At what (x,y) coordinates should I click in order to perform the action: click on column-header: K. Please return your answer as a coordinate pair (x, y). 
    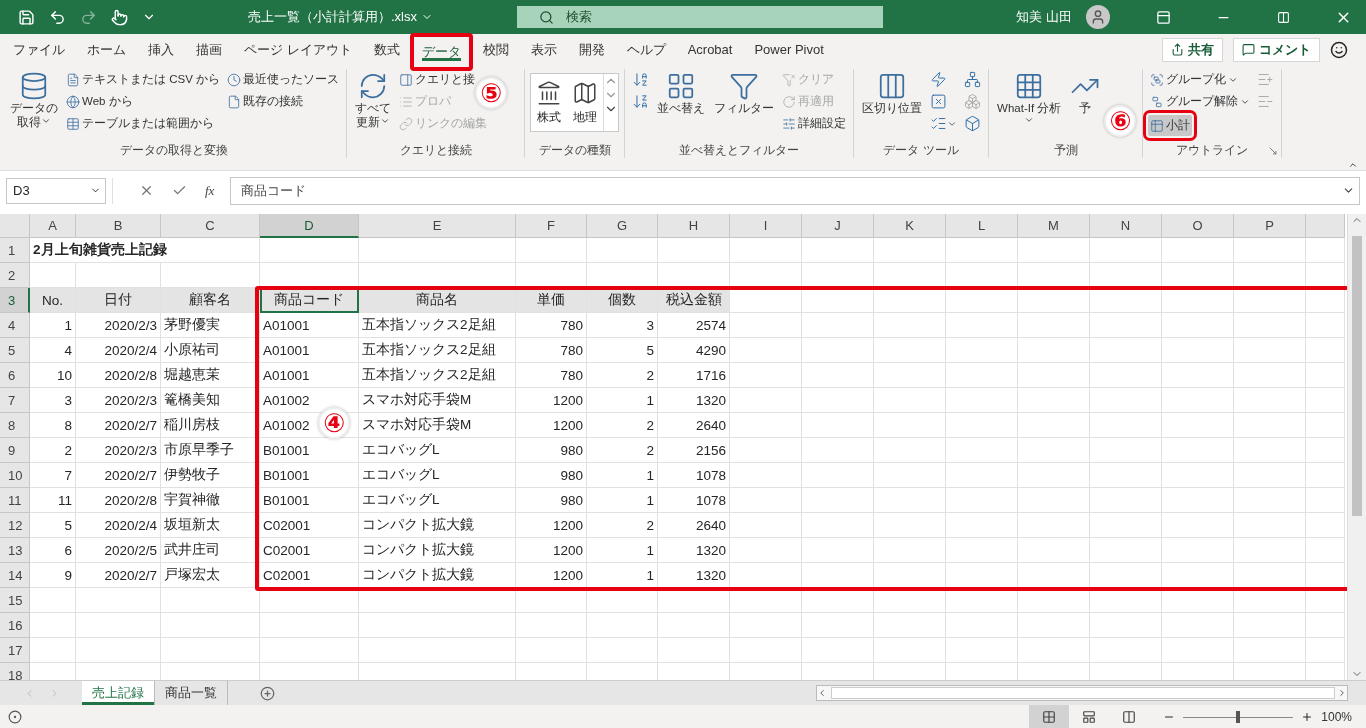
    Looking at the image, I should click on (910, 226).